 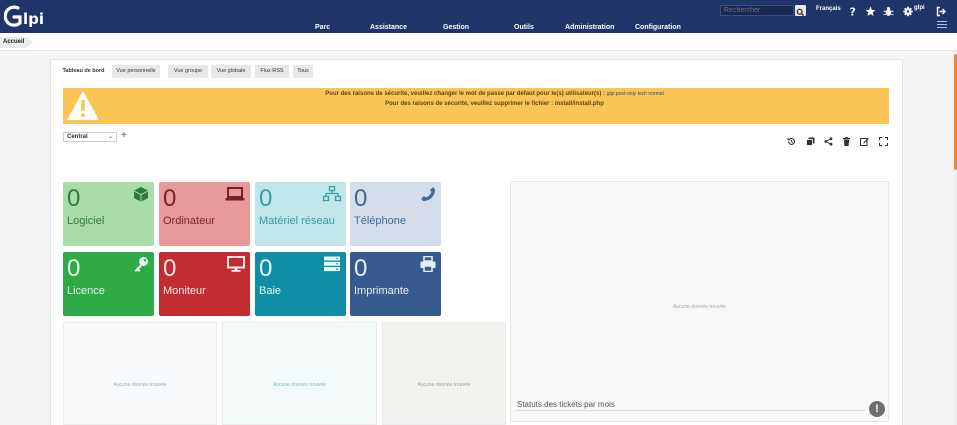 I want to click on card-label: Baie, so click(x=270, y=291).